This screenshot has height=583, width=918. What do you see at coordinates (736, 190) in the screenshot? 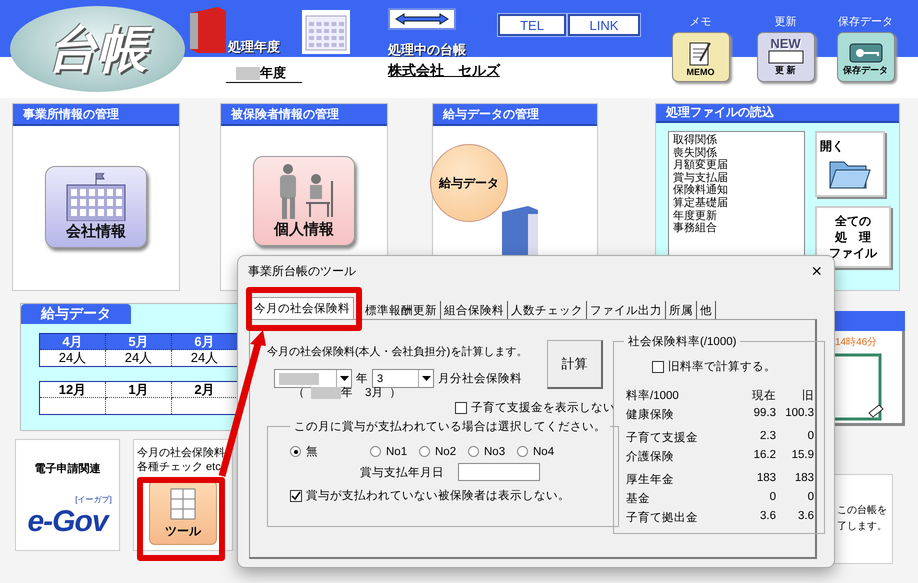
I see `file-list-item: 保険料通知` at bounding box center [736, 190].